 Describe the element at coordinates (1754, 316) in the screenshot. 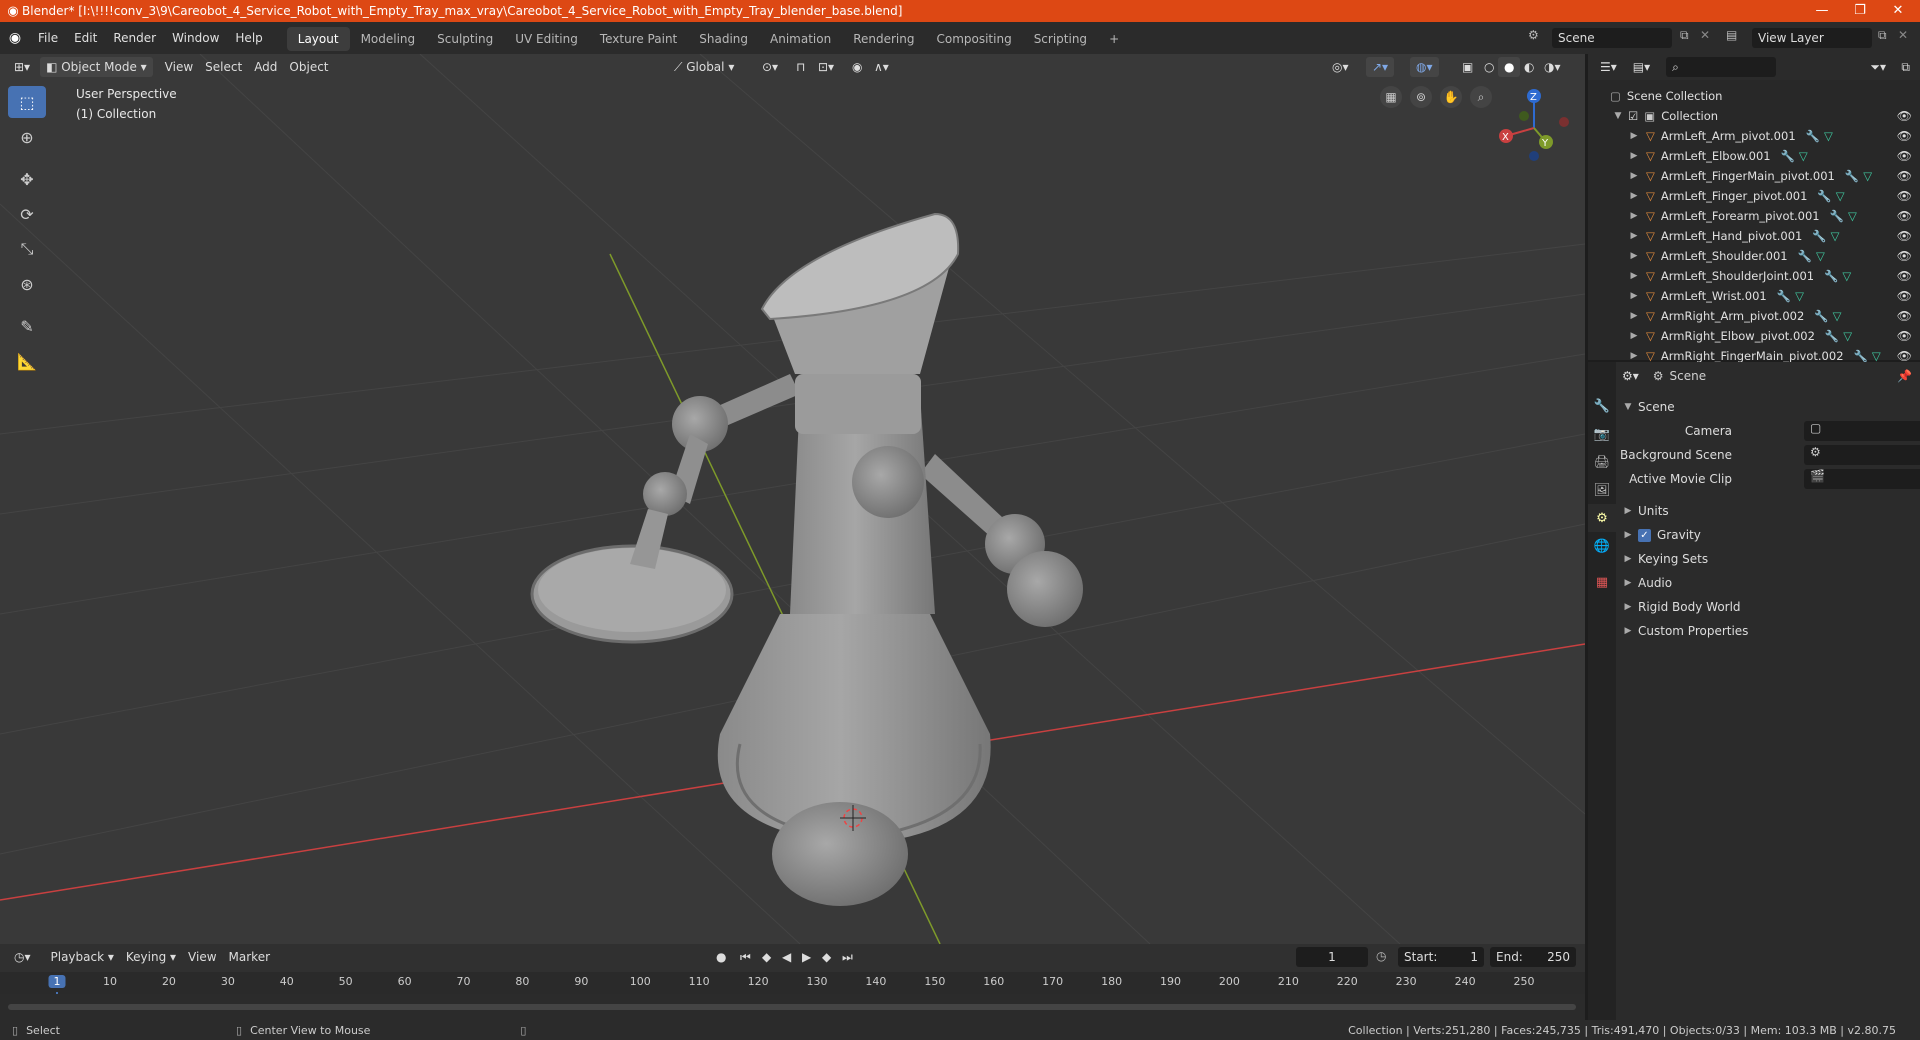

I see `outliner-item: ▶ ▽ ArmRight_Arm_pivot.002 🔧 ▽ 👁` at that location.